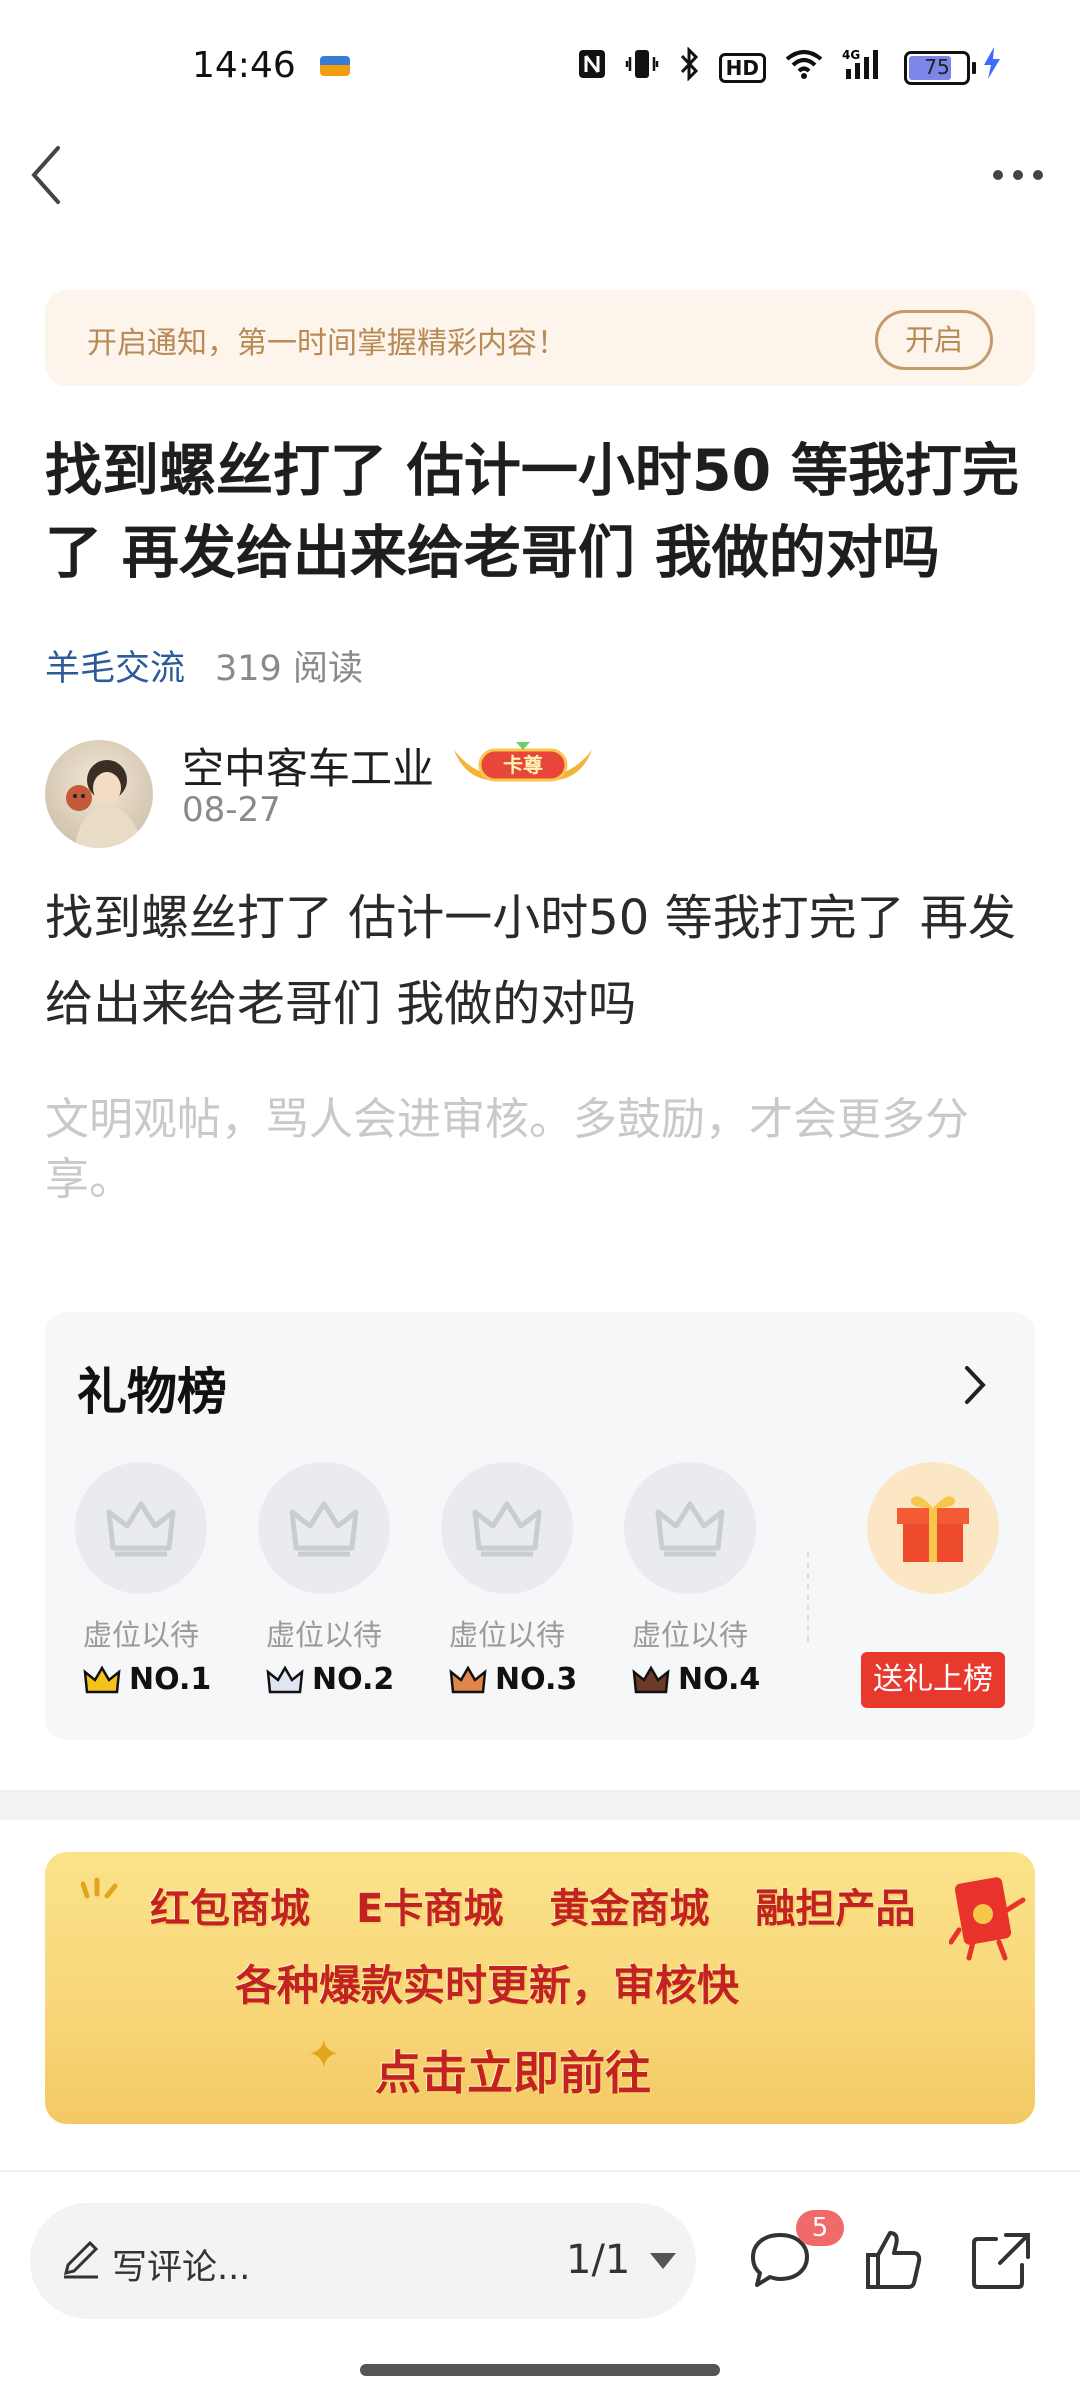  What do you see at coordinates (324, 2055) in the screenshot?
I see `star-icon: ✦` at bounding box center [324, 2055].